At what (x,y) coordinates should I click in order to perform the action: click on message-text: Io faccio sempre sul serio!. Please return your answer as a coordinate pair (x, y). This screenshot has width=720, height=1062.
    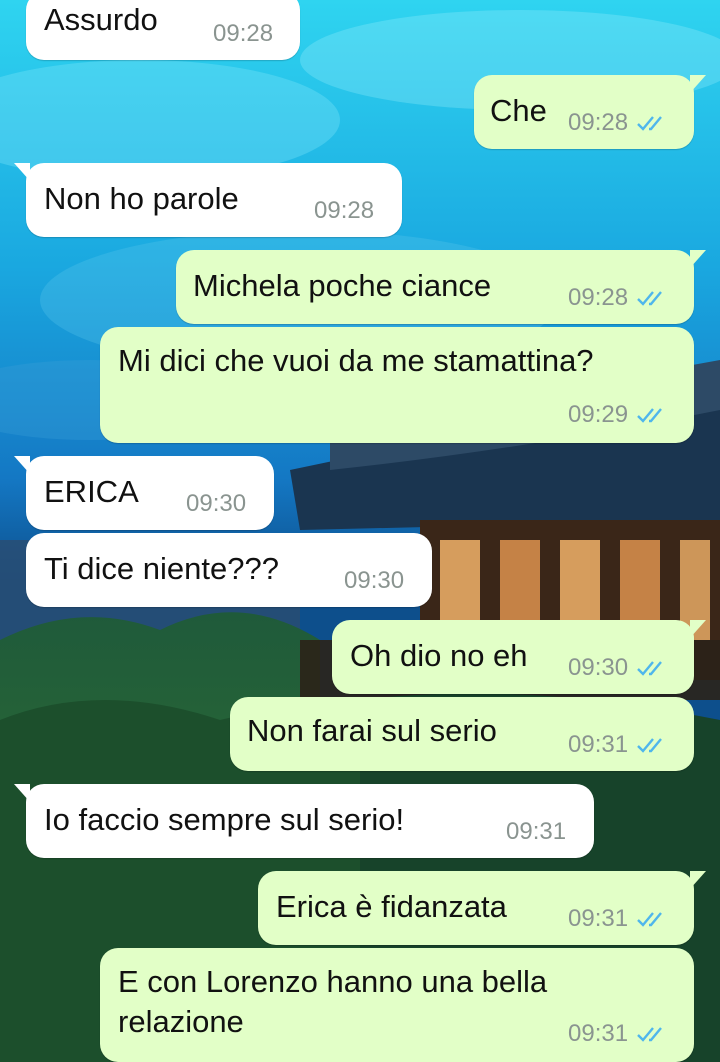
    Looking at the image, I should click on (224, 819).